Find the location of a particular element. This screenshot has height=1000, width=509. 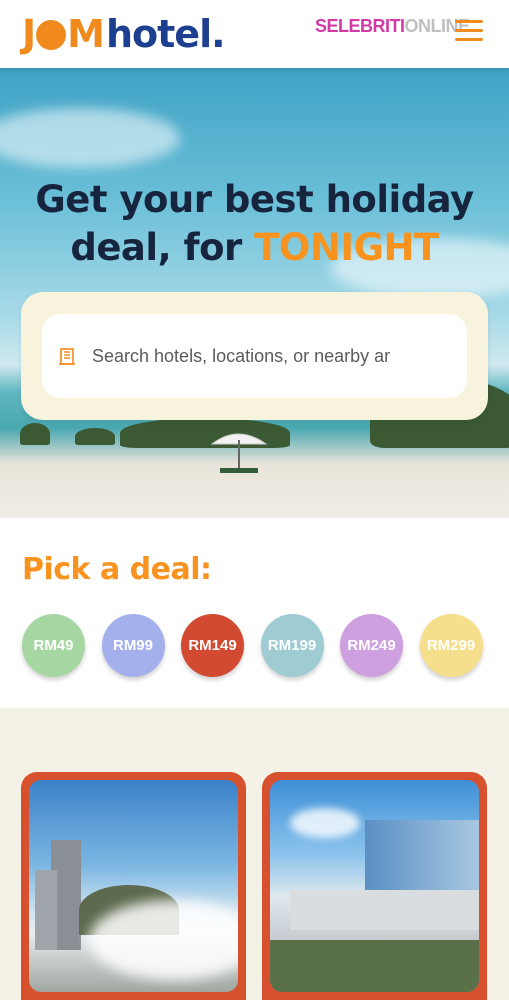

hero-title-line2: deal, for TONIGHT is located at coordinates (254, 247).